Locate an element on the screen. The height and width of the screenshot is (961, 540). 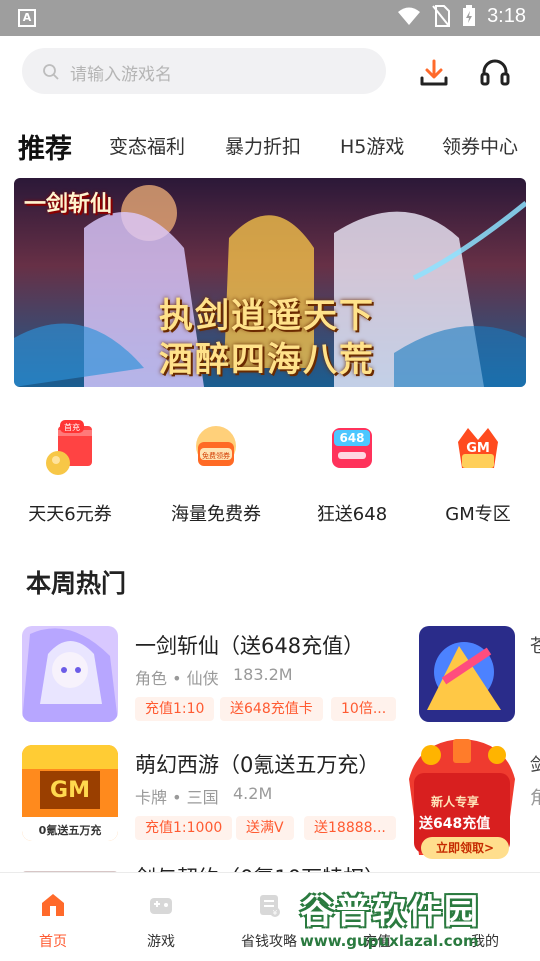
nav-label: 首页 is located at coordinates (53, 942).